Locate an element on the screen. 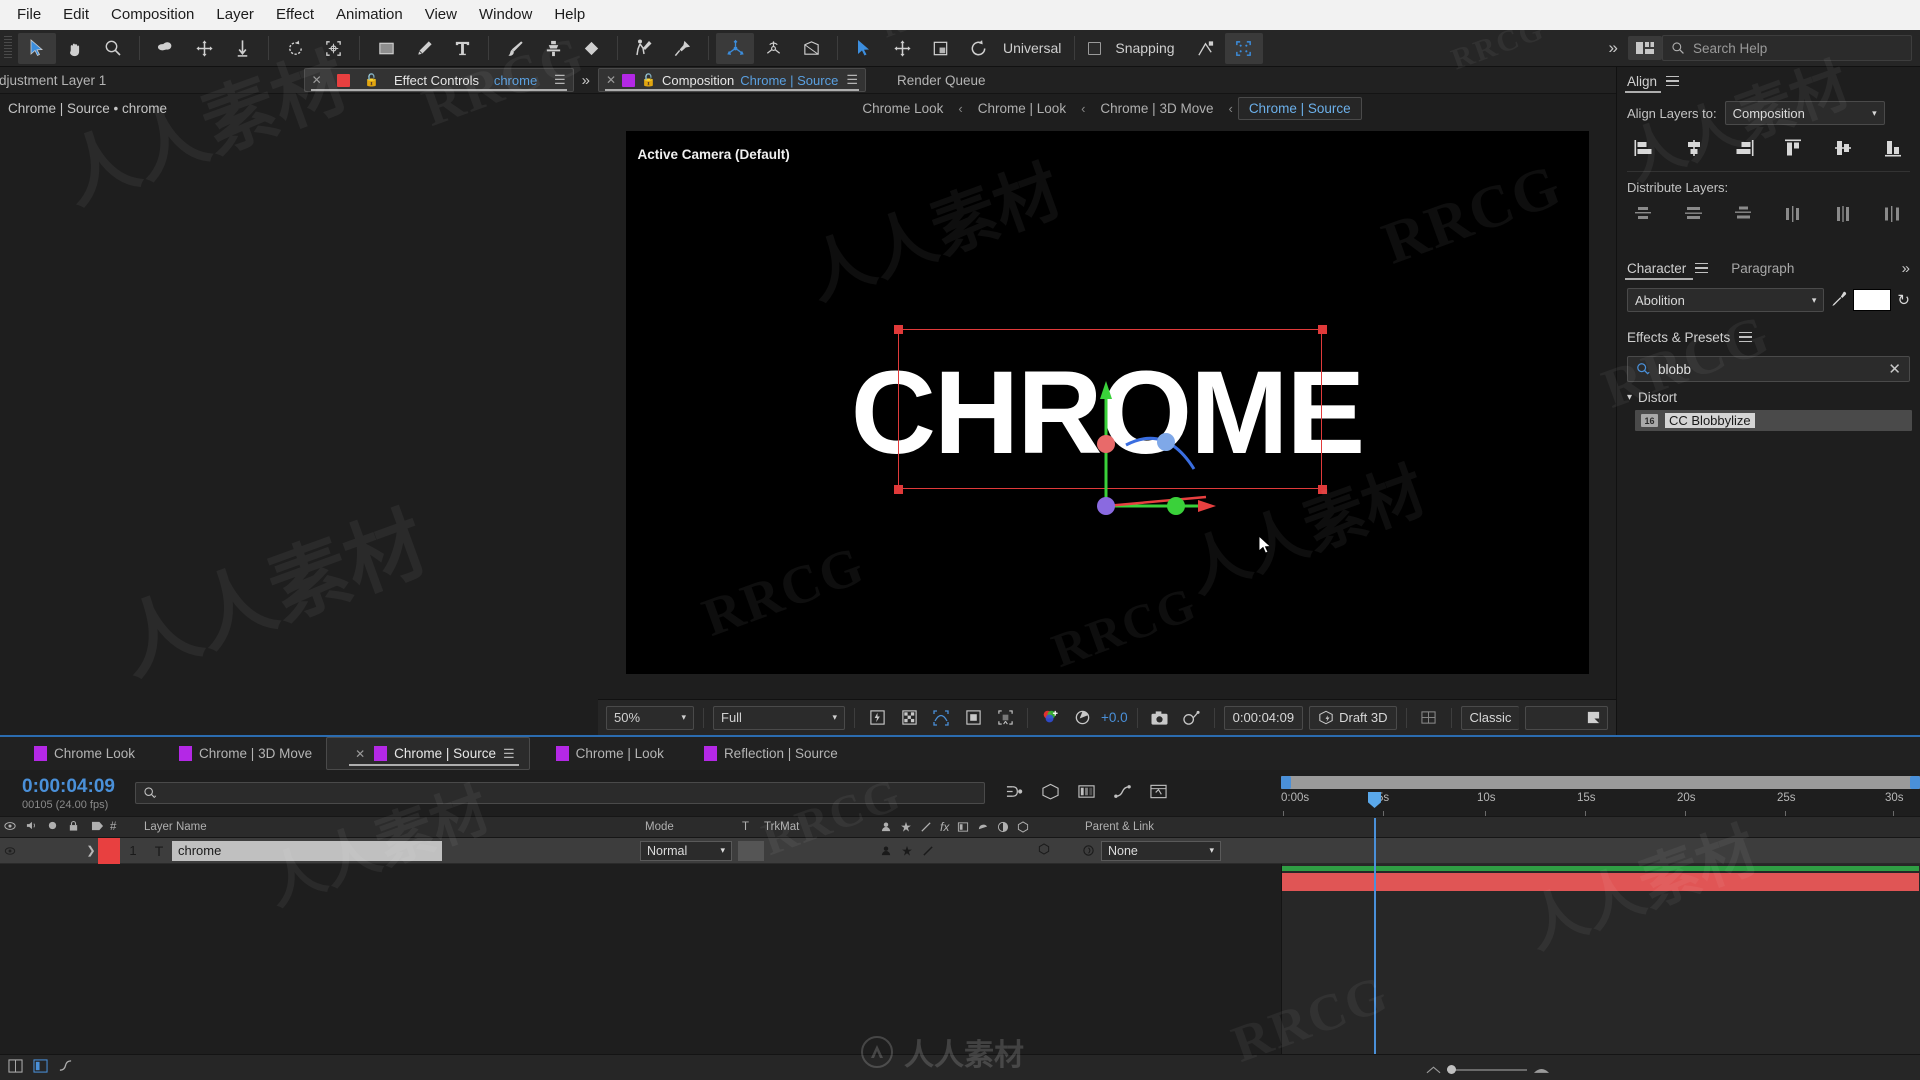 The height and width of the screenshot is (1080, 1920). zoom-level-select: 50% ▾ is located at coordinates (650, 717).